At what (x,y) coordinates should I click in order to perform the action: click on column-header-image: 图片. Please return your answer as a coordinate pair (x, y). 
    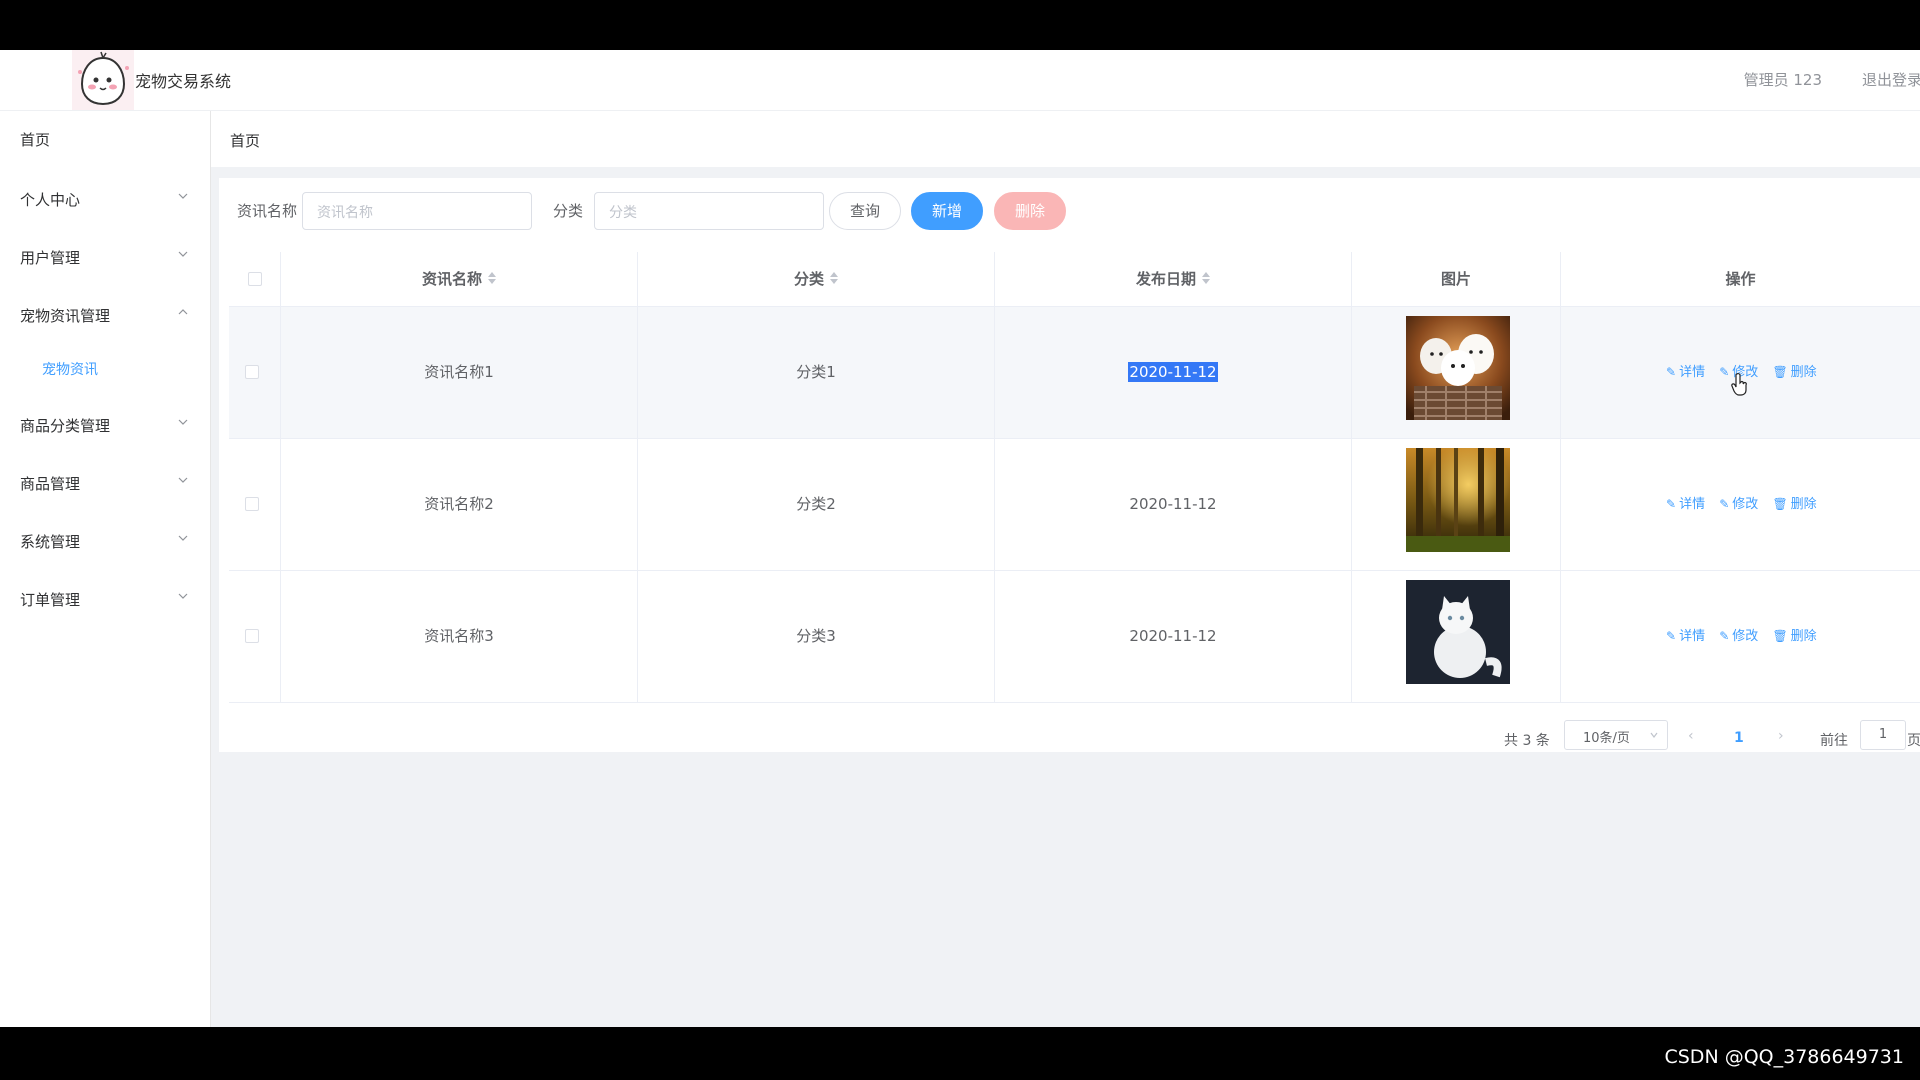
    Looking at the image, I should click on (1456, 279).